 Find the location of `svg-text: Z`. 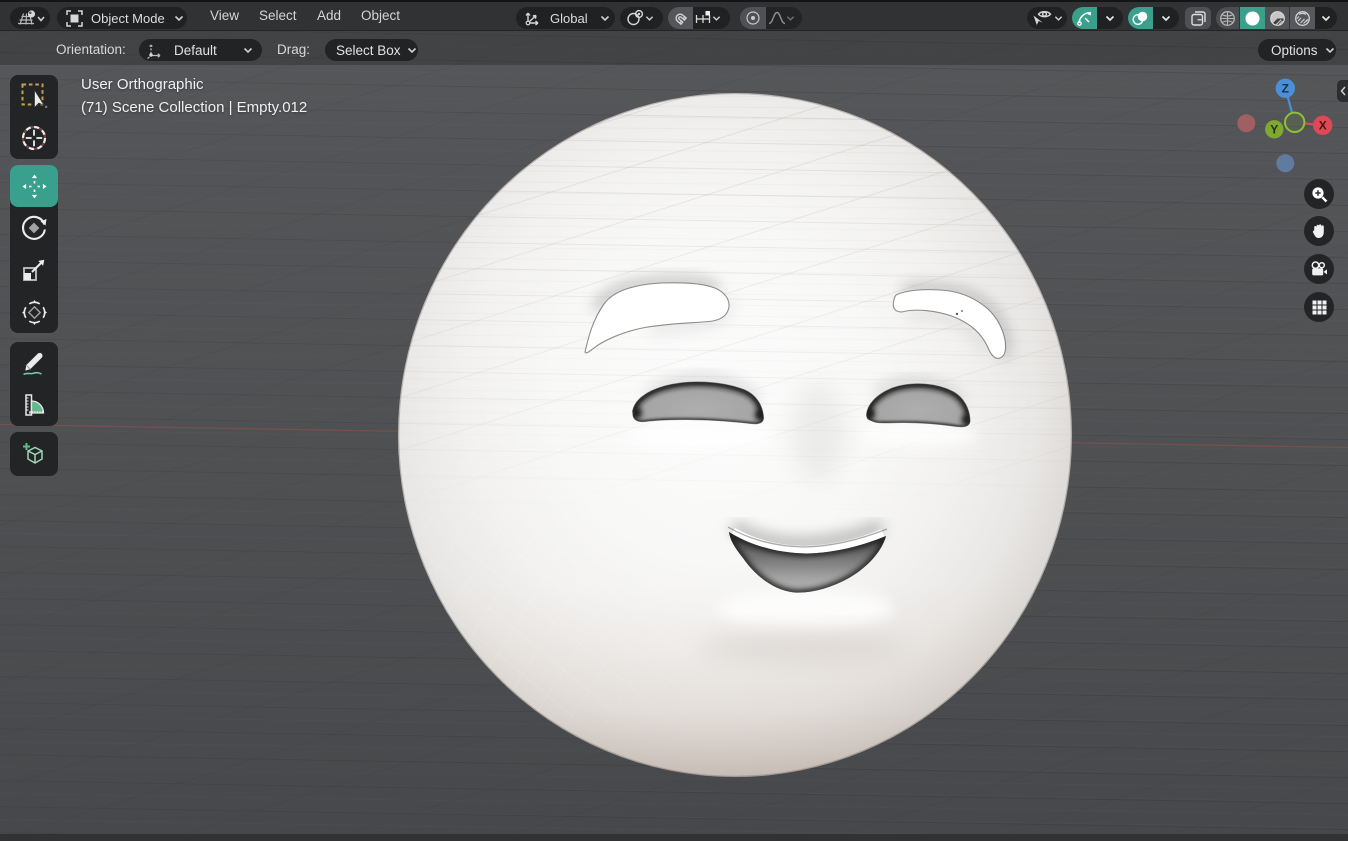

svg-text: Z is located at coordinates (1285, 89).